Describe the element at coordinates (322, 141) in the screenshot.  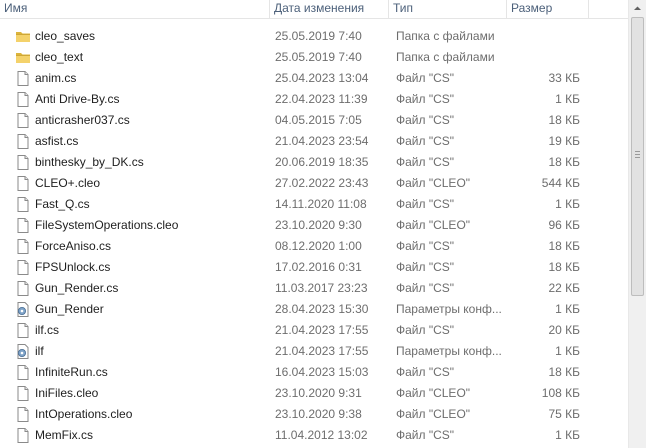
I see `file-date: 21.04.2023 23:54` at that location.